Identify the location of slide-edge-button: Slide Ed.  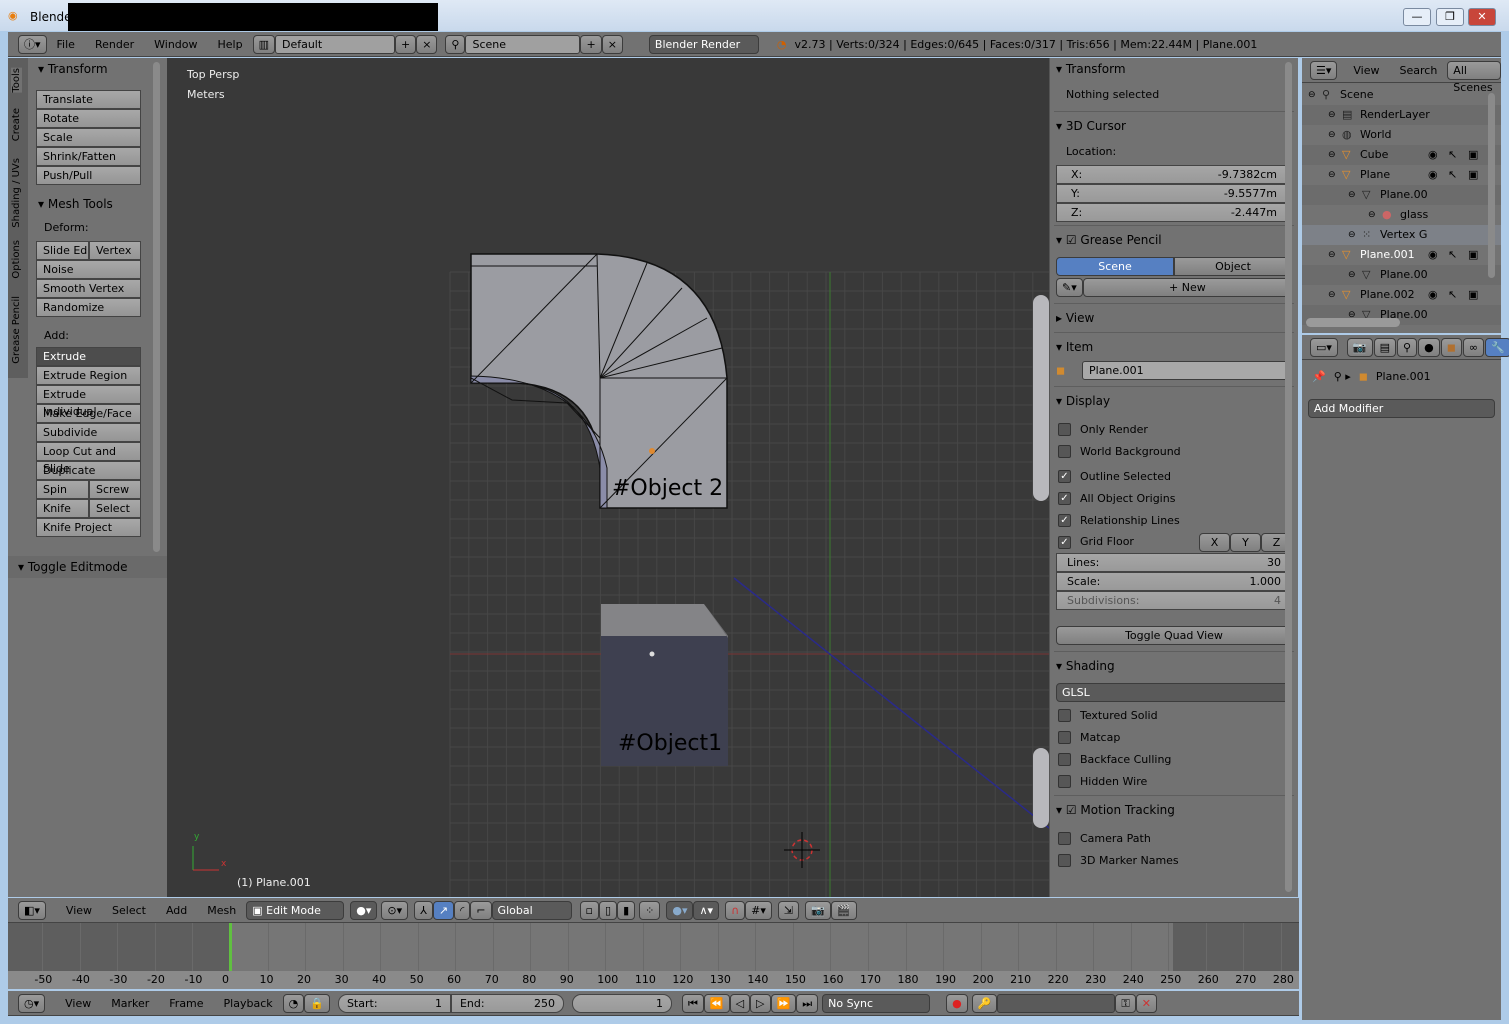
(62, 250).